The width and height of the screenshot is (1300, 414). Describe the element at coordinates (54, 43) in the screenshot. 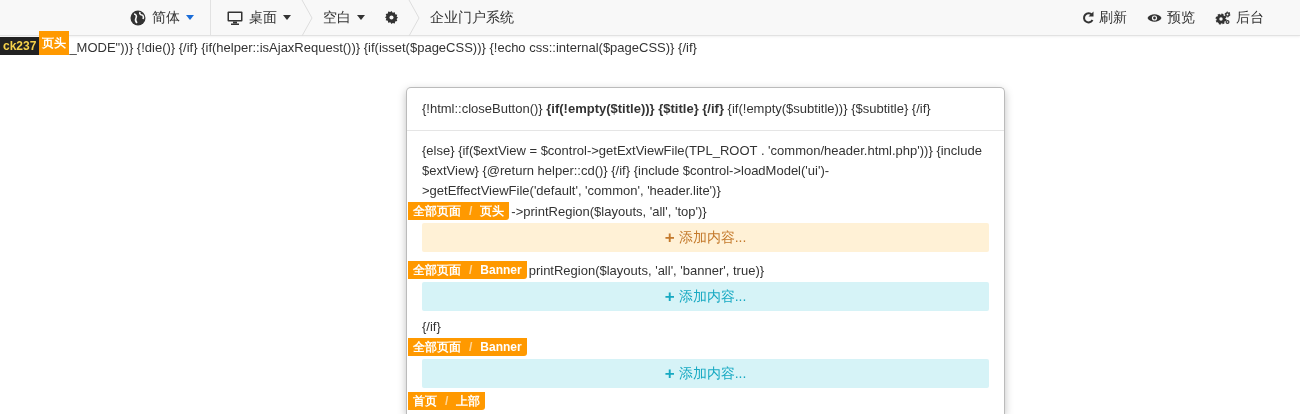

I see `tag: 页头` at that location.